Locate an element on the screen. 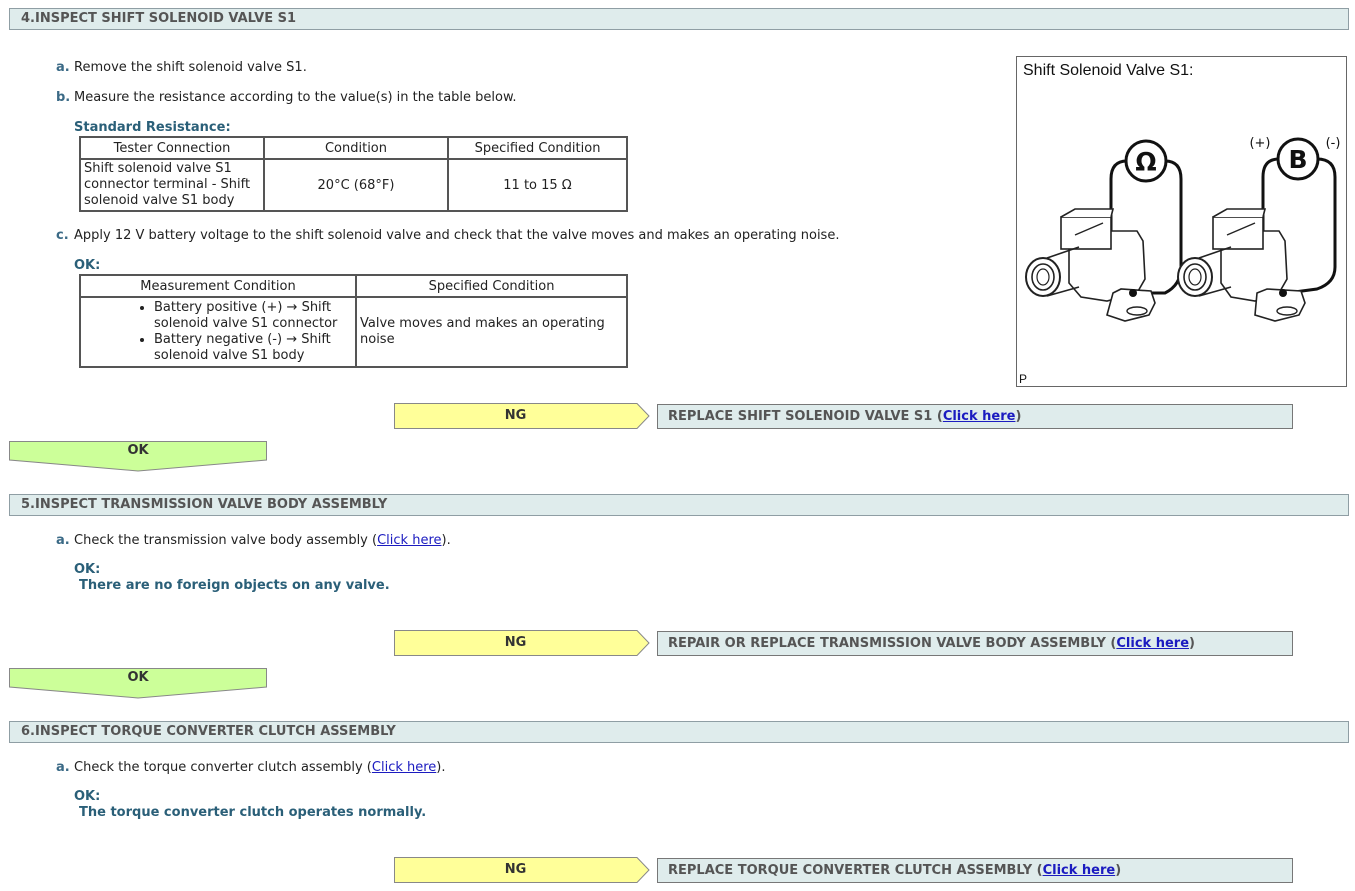 The height and width of the screenshot is (891, 1355). section-4-header: 4.INSPECT SHIFT SOLENOID VALVE S1 is located at coordinates (679, 19).